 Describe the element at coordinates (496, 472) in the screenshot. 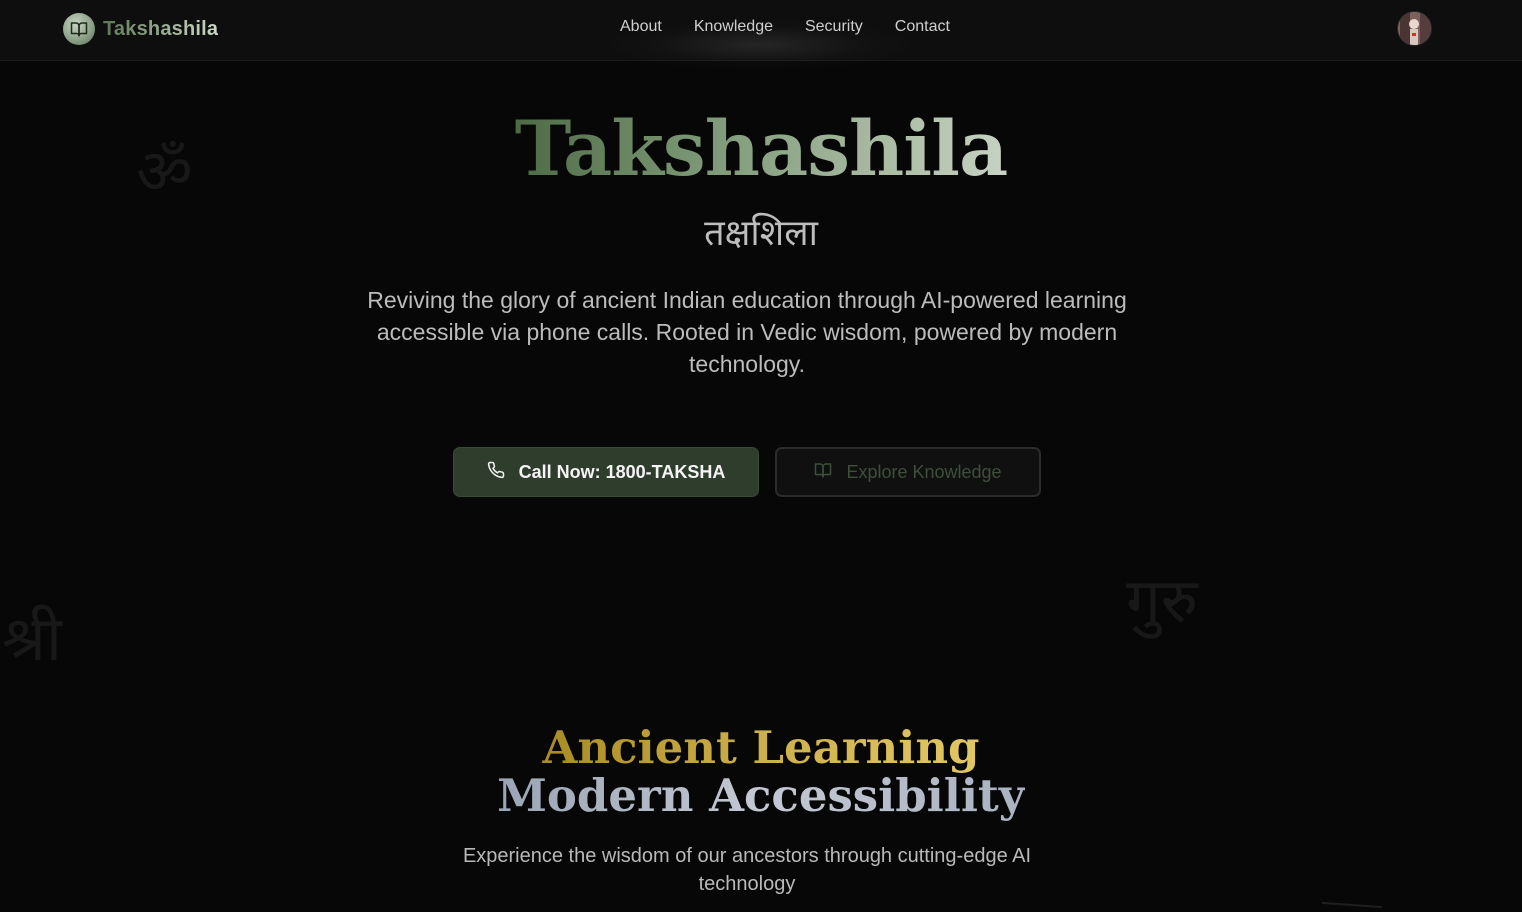

I see `phone-icon` at that location.